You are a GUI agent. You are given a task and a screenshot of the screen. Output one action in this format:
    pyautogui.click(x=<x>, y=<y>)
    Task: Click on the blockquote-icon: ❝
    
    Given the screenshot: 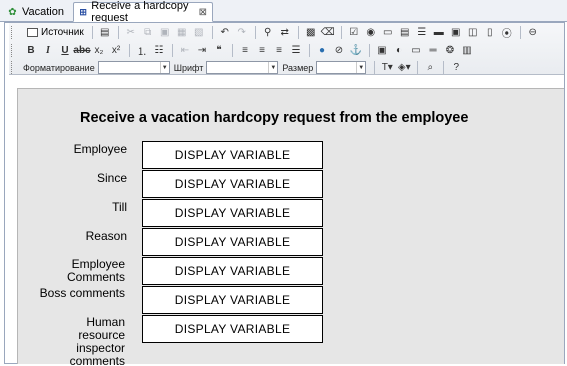 What is the action you would take?
    pyautogui.click(x=219, y=50)
    